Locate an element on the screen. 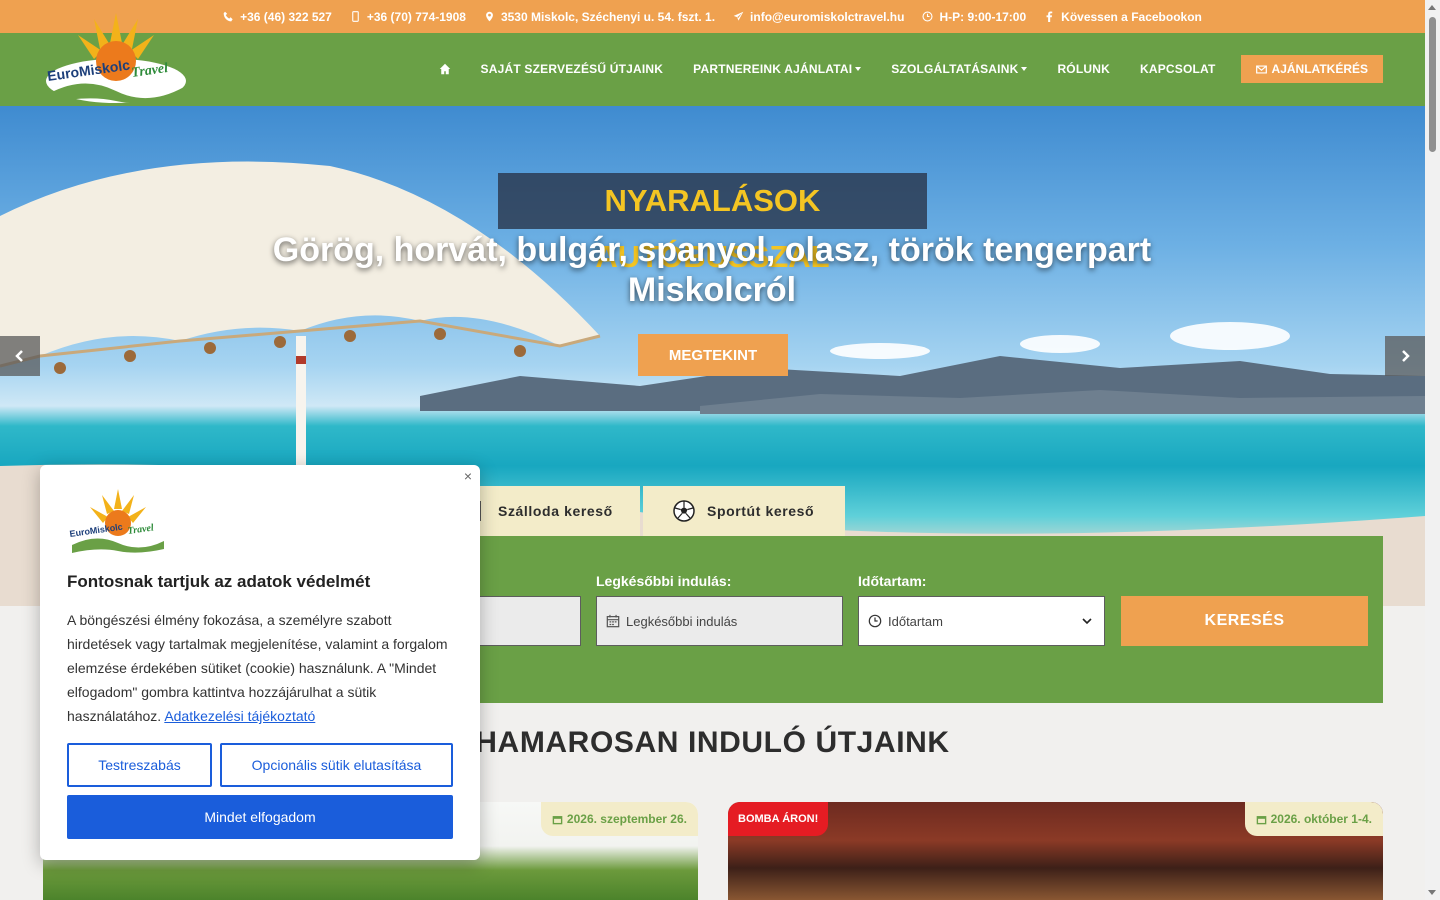 The width and height of the screenshot is (1440, 900). phone-number-2: +36 (70) 774-1908 is located at coordinates (416, 16).